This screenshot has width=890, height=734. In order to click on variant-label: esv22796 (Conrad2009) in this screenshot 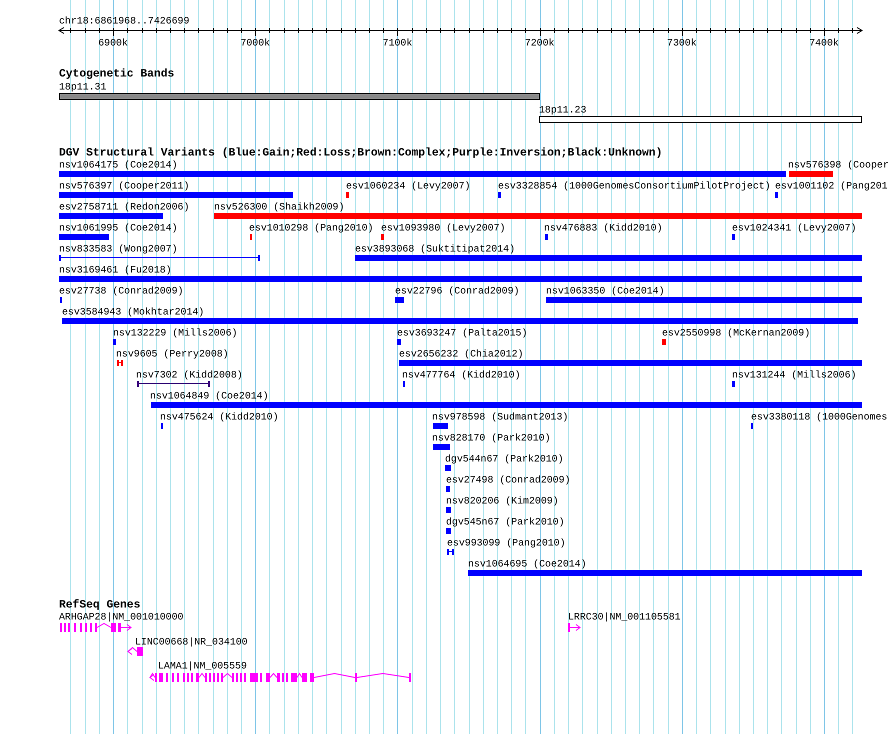, I will do `click(457, 291)`.